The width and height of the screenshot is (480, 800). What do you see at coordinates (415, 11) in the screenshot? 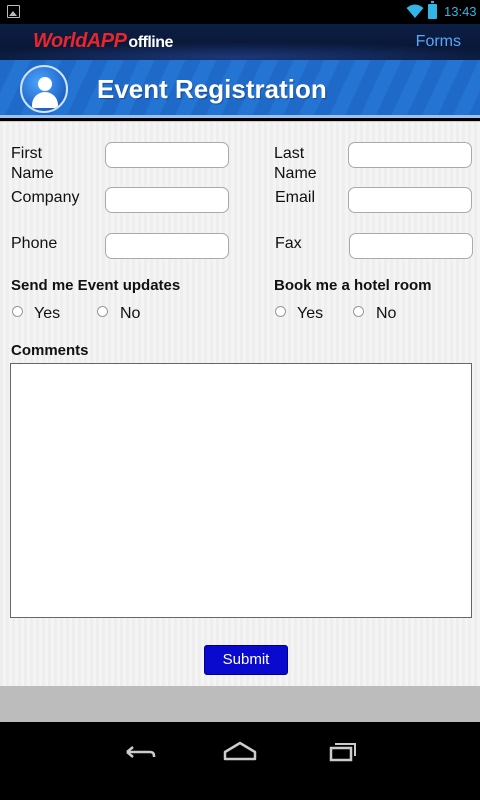
I see `wifi-icon` at bounding box center [415, 11].